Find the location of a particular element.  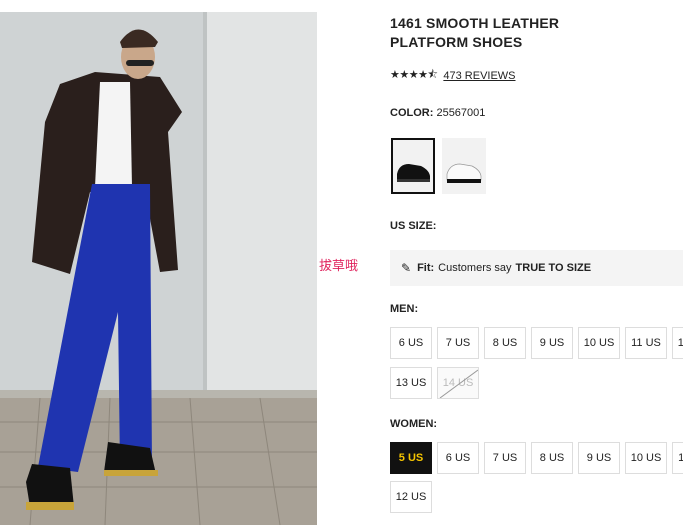

reviews-link: 473 REVIEWS is located at coordinates (479, 76).